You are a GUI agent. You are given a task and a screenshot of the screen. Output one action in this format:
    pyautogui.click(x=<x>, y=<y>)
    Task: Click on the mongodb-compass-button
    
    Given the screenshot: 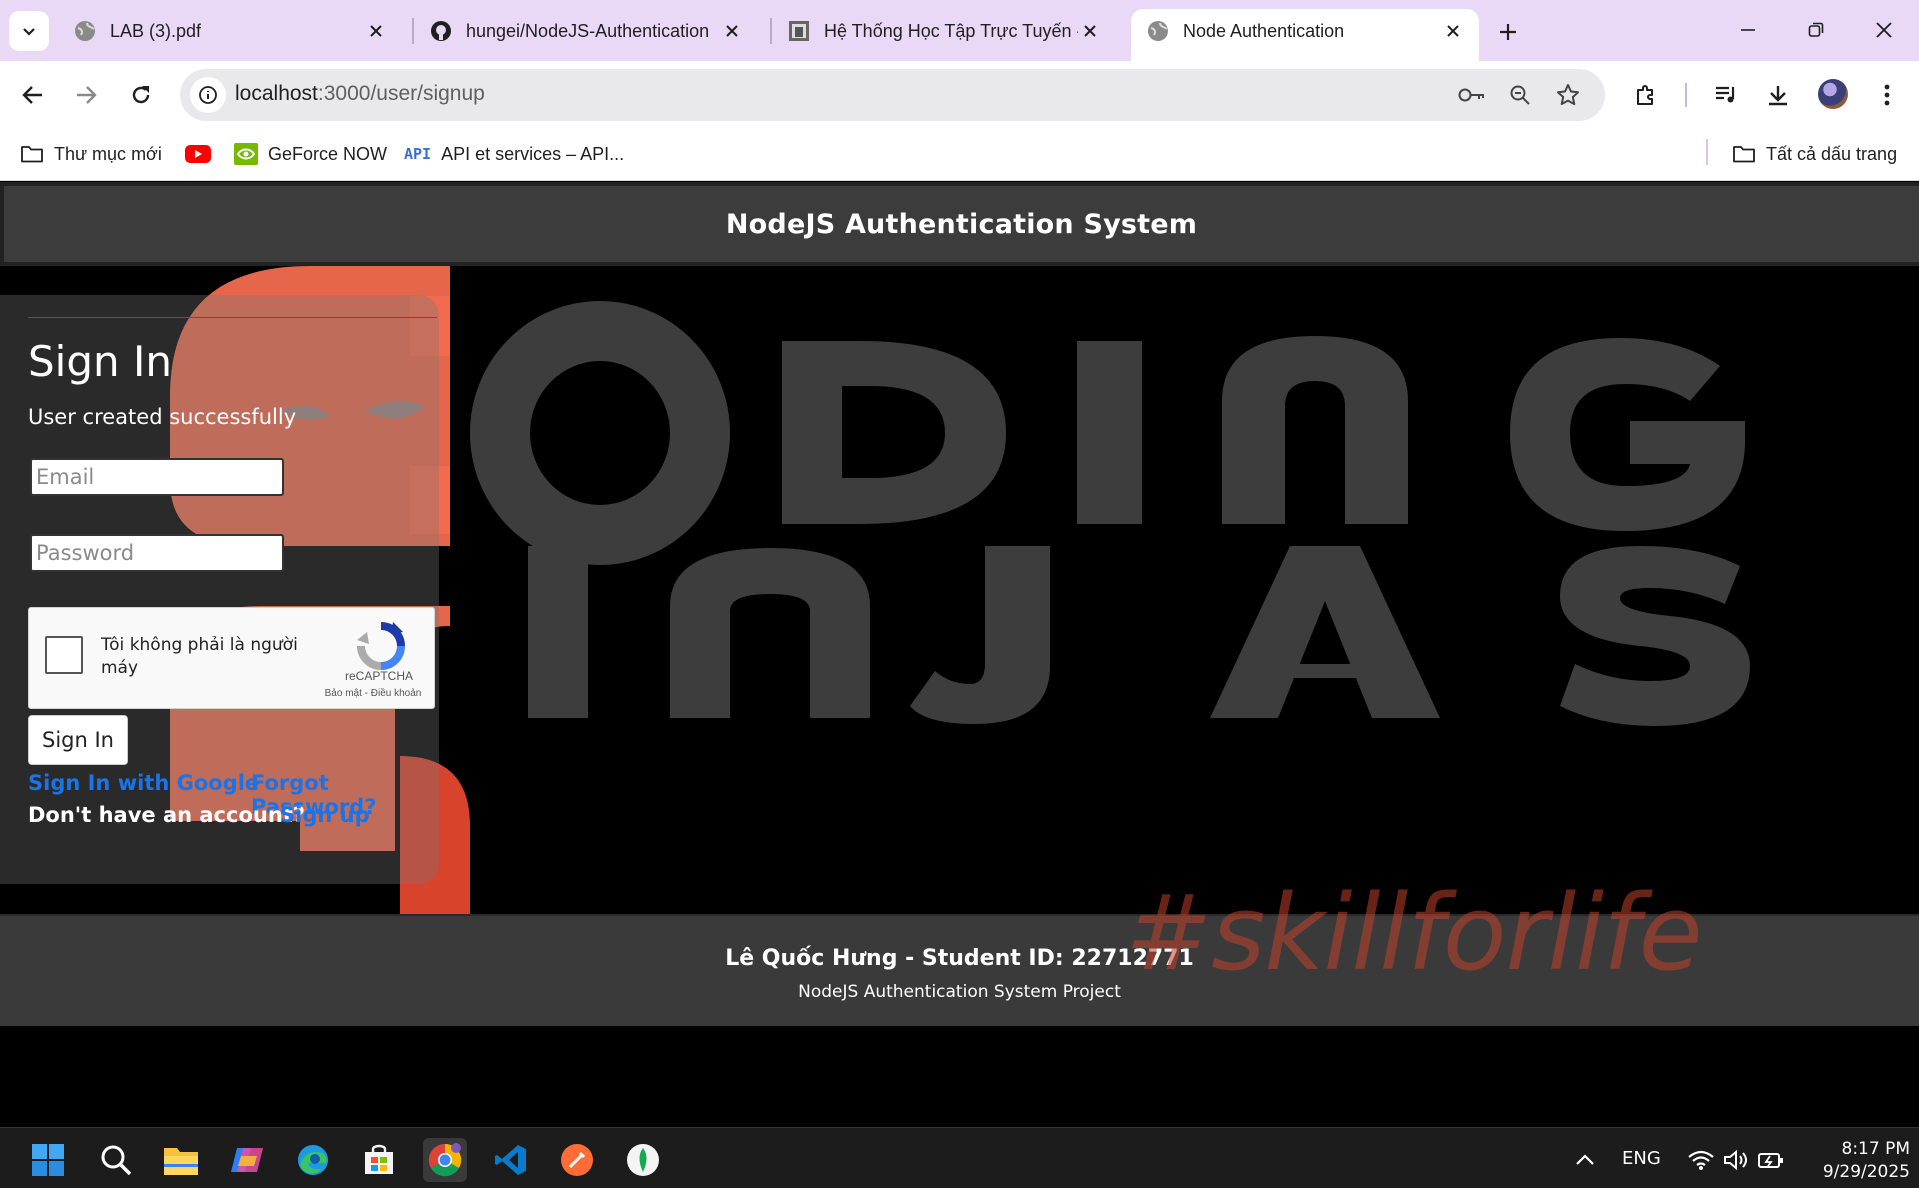 What is the action you would take?
    pyautogui.click(x=643, y=1160)
    